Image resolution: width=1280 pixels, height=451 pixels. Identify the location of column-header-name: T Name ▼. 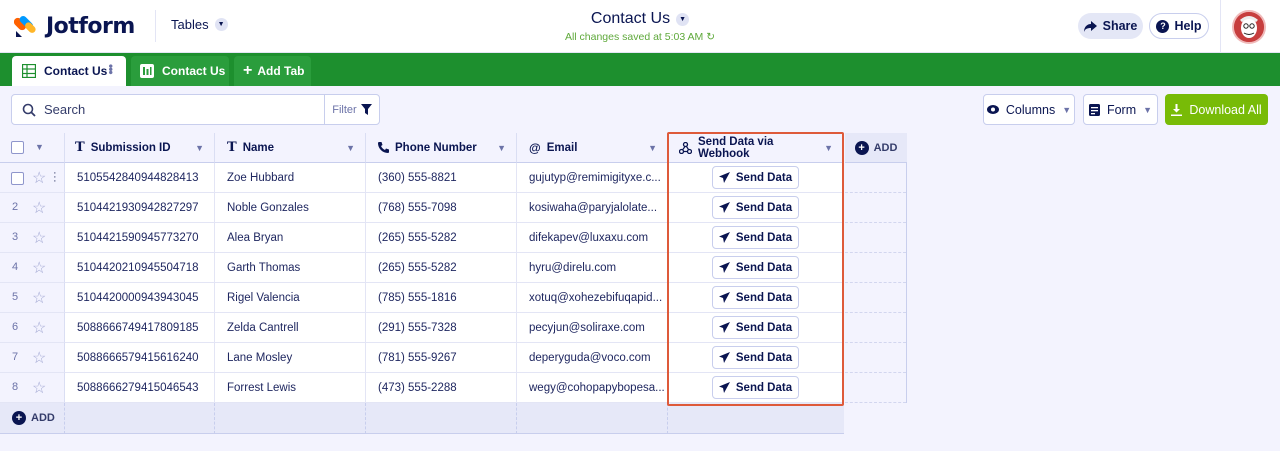
(290, 148).